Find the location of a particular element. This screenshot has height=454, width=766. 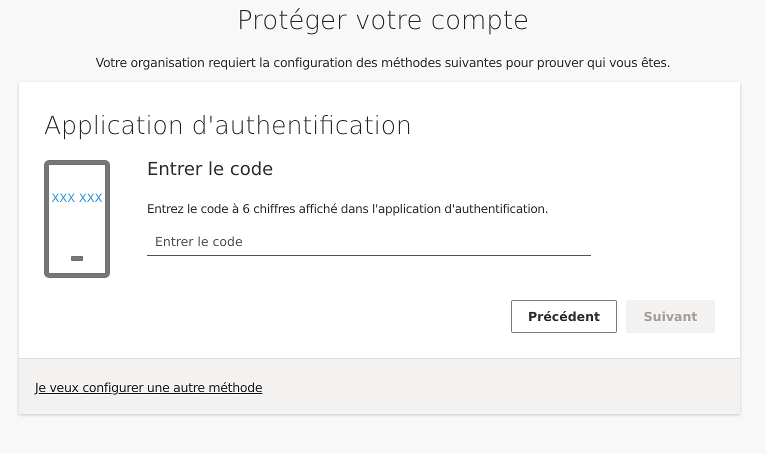

step-title: Entrer le code is located at coordinates (210, 170).